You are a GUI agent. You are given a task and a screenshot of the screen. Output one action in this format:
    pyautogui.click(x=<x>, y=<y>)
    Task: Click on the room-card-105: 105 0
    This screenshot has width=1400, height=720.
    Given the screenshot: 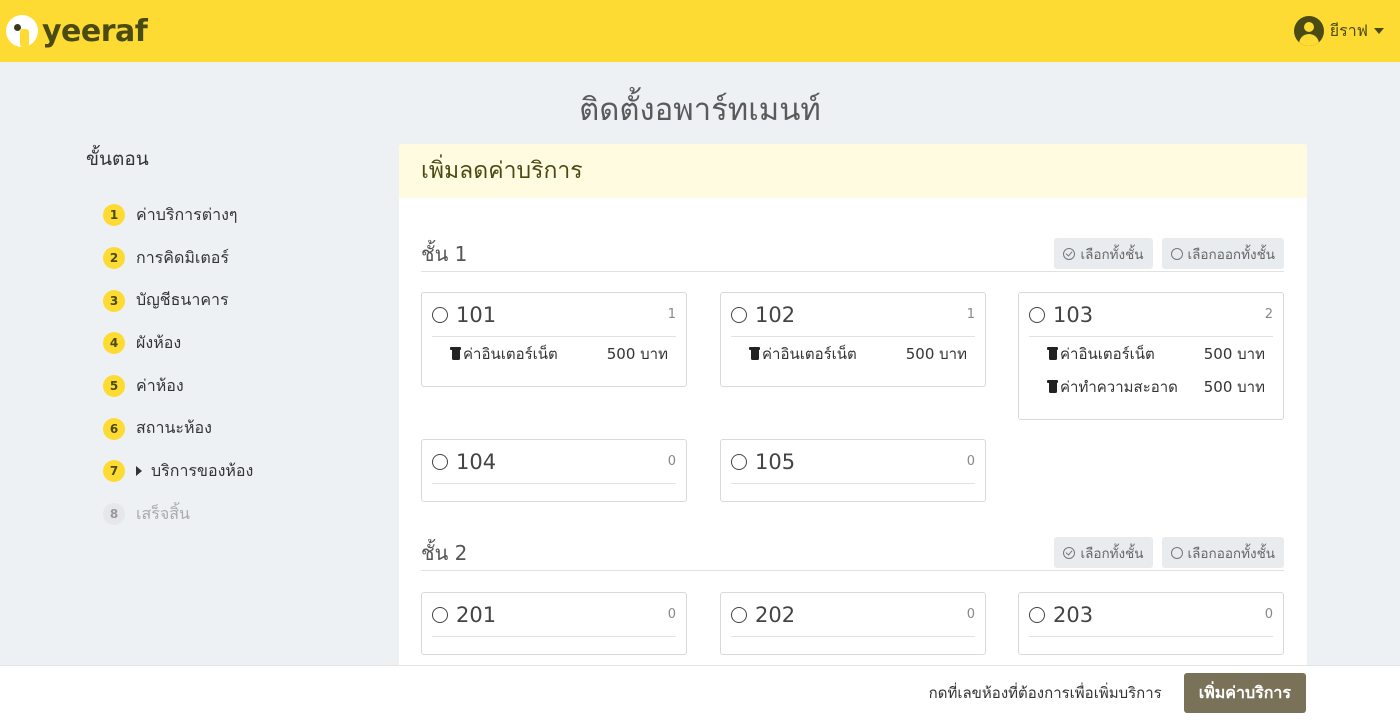 What is the action you would take?
    pyautogui.click(x=853, y=470)
    